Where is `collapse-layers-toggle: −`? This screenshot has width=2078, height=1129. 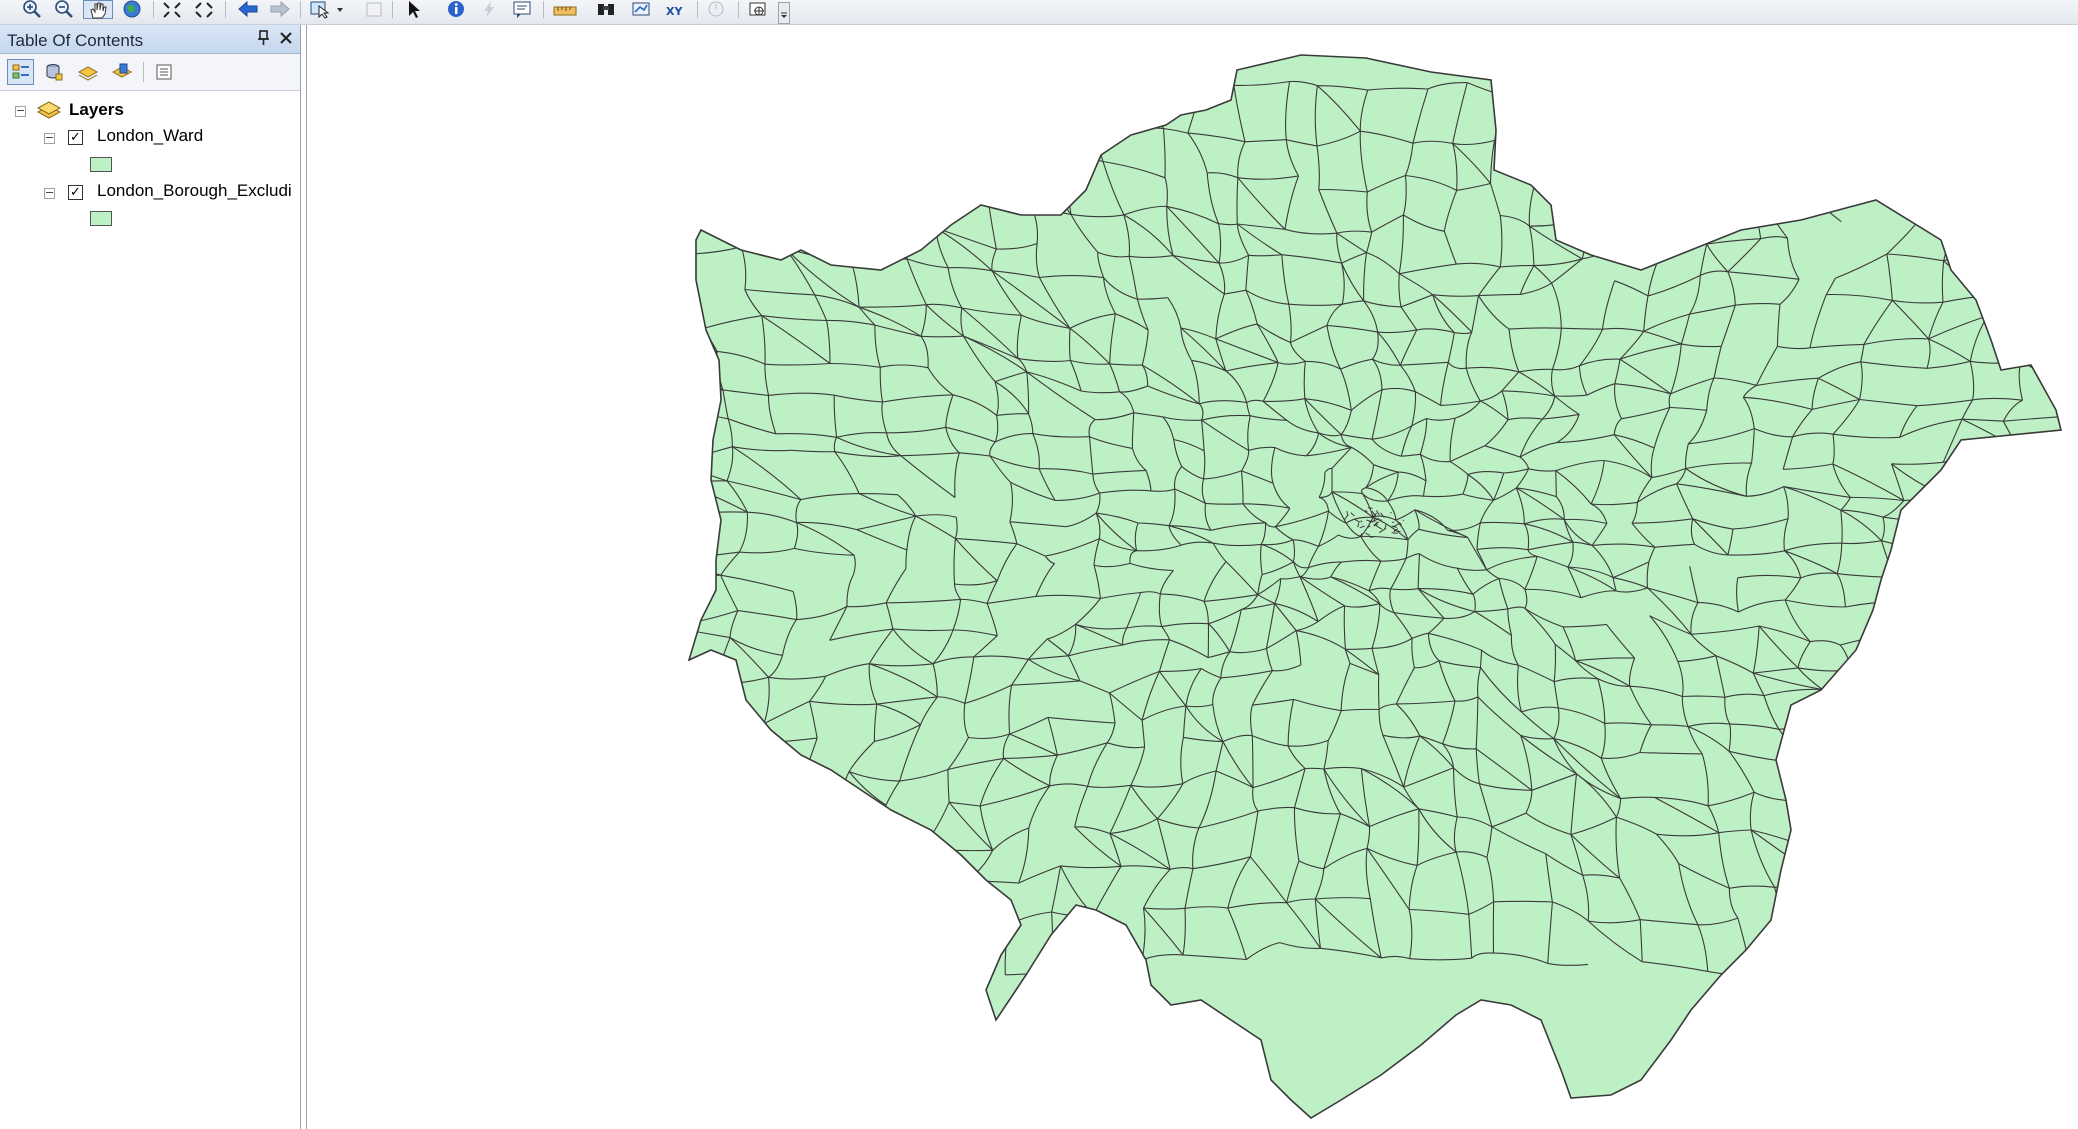 collapse-layers-toggle: − is located at coordinates (20, 111).